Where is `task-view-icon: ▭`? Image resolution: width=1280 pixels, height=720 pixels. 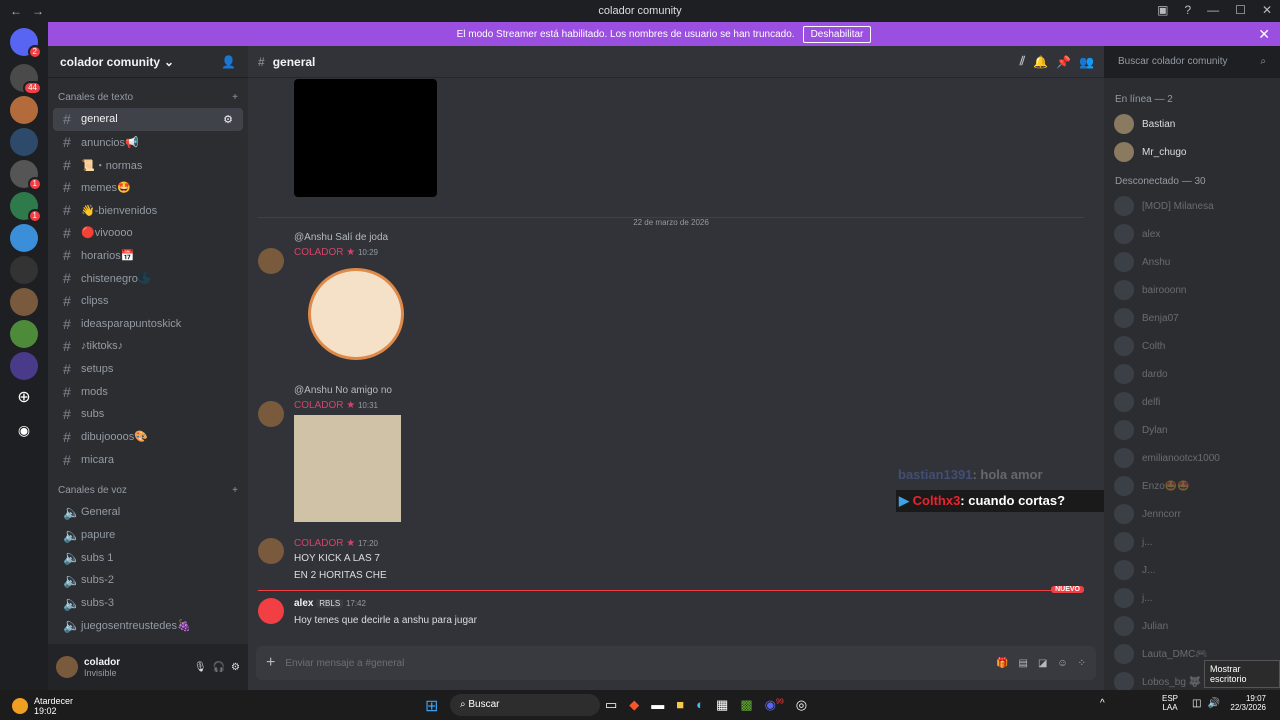
task-view-icon: ▭ is located at coordinates (611, 705).